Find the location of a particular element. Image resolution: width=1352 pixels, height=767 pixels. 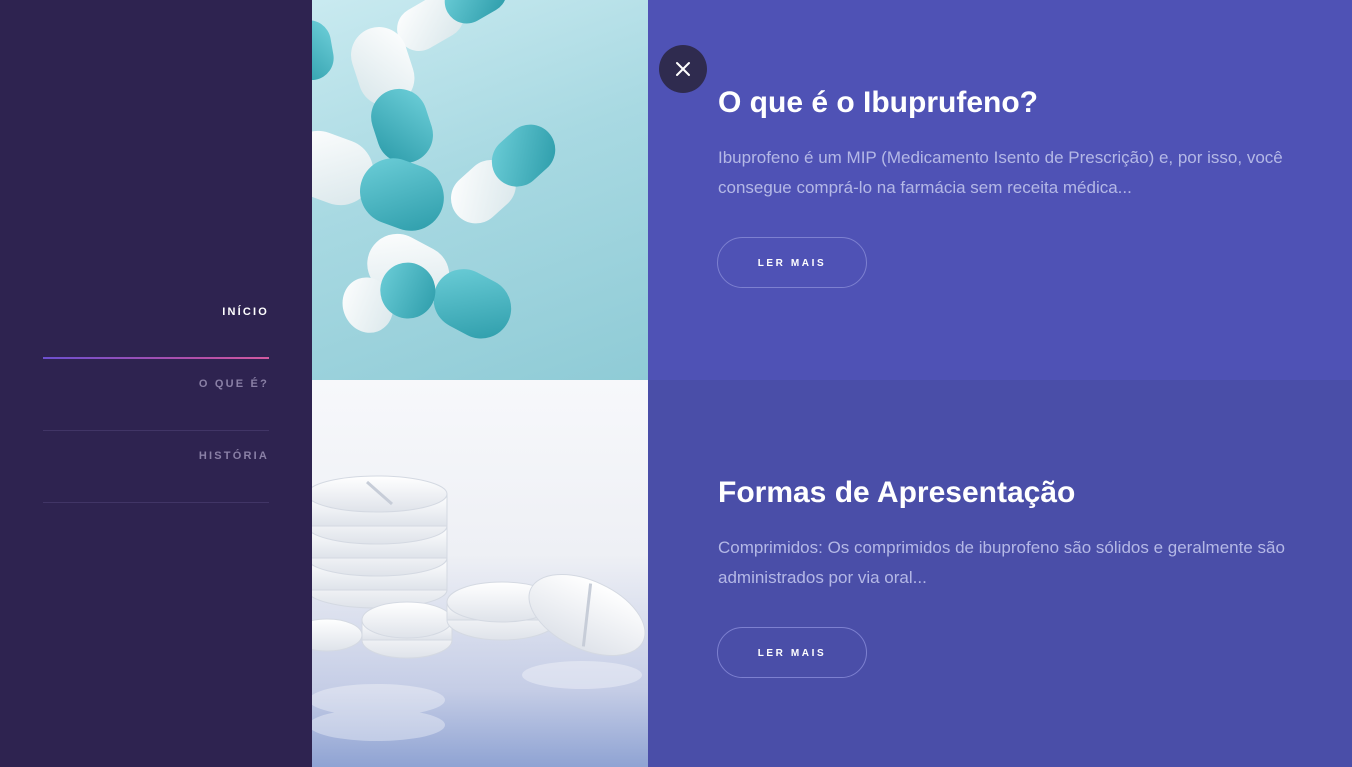

close-icon is located at coordinates (683, 69).